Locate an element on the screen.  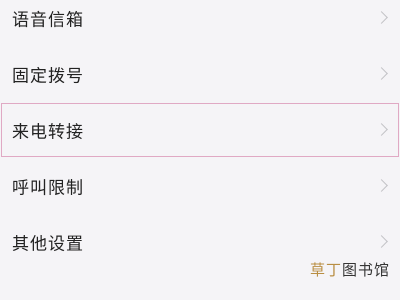
watermark-text-part1: 草丁 is located at coordinates (325, 270).